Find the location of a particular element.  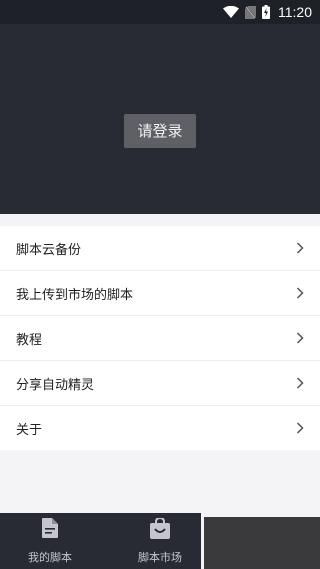

menu-item-my-uploads: 我上传到市场的脚本 is located at coordinates (160, 293).